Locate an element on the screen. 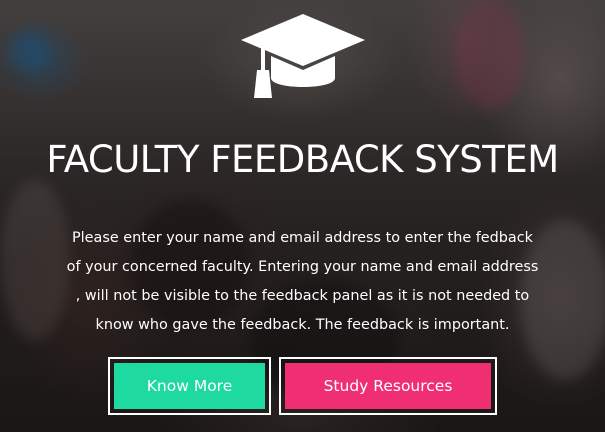 This screenshot has height=432, width=605. page-title: FACULTY FEEDBACK SYSTEM is located at coordinates (302, 159).